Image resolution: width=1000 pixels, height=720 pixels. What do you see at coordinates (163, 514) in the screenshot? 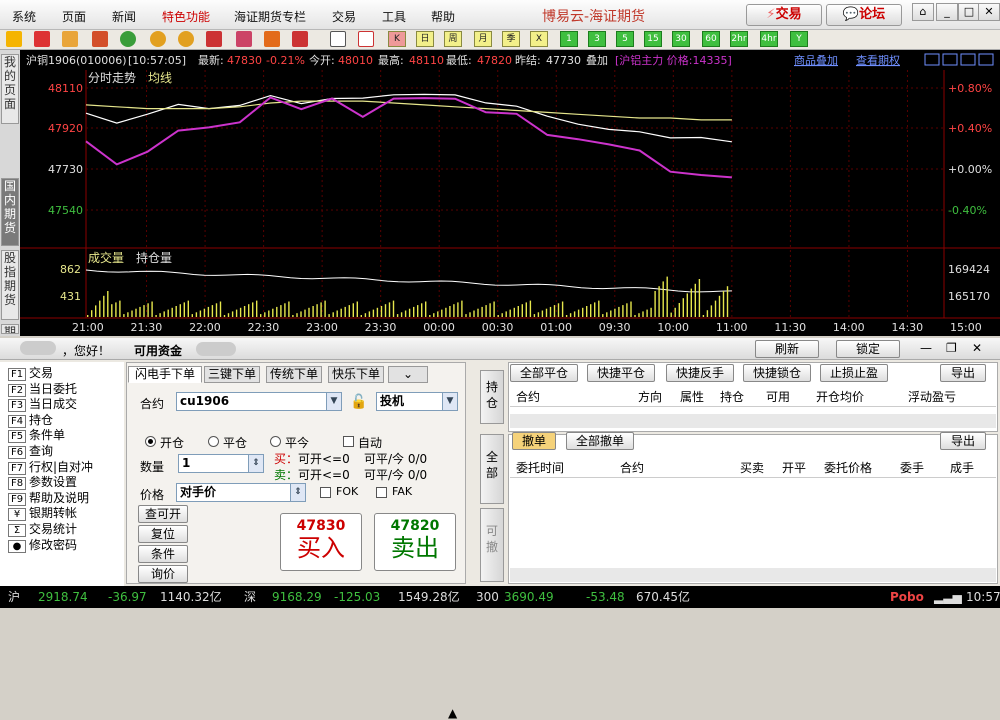
I see `query-available-button: 查可开` at bounding box center [163, 514].